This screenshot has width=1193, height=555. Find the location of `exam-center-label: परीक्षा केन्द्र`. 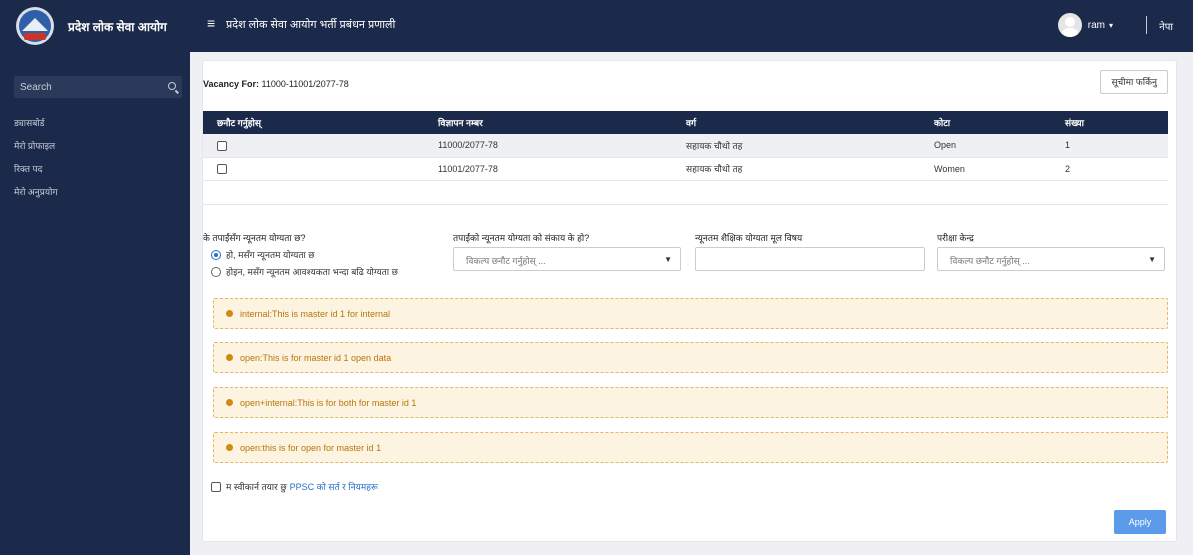

exam-center-label: परीक्षा केन्द्र is located at coordinates (955, 238).